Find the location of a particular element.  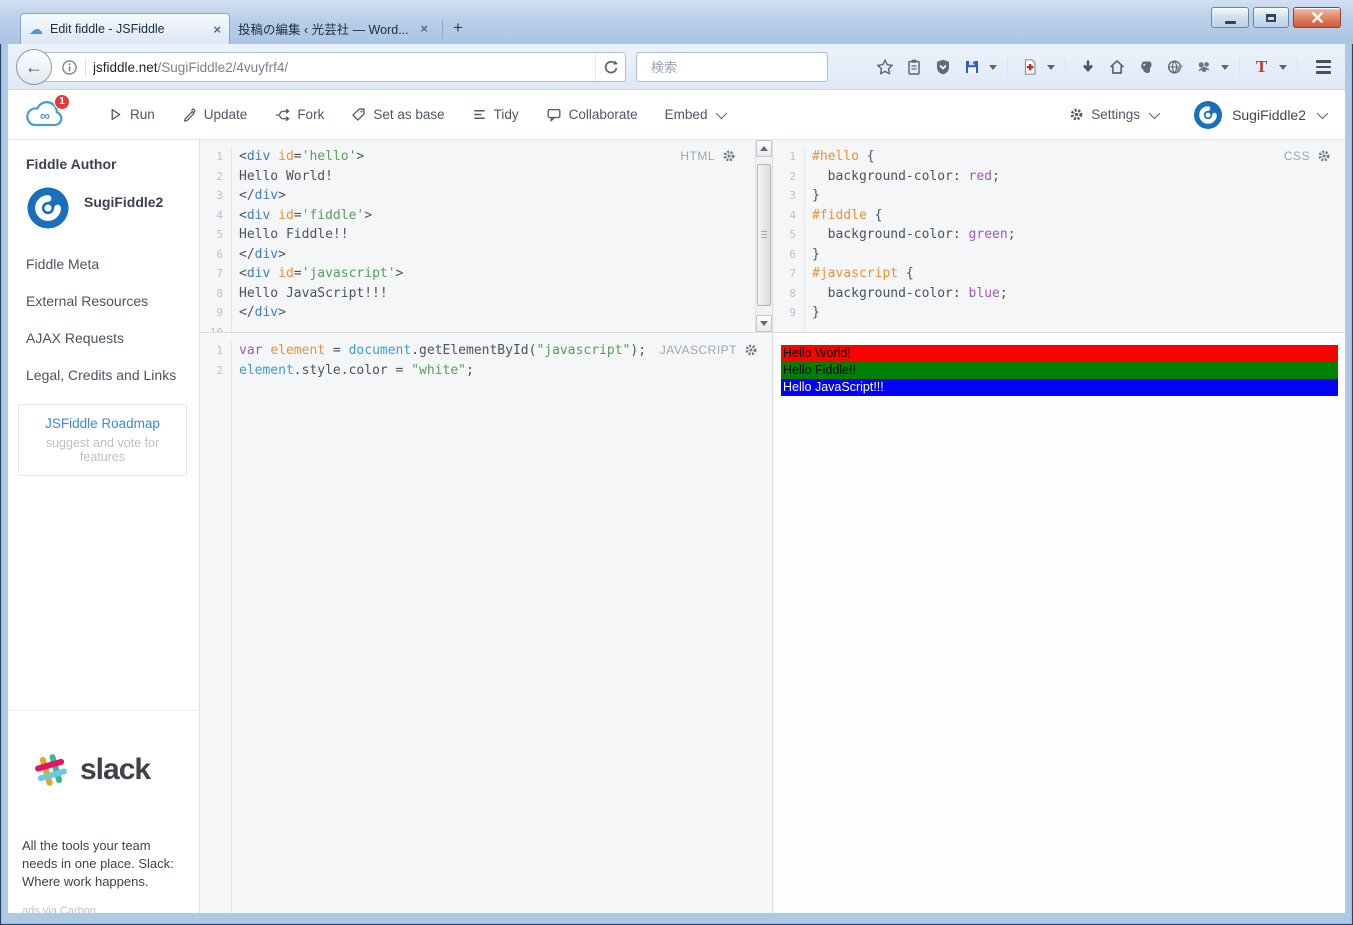

scroll-thumb is located at coordinates (764, 235).